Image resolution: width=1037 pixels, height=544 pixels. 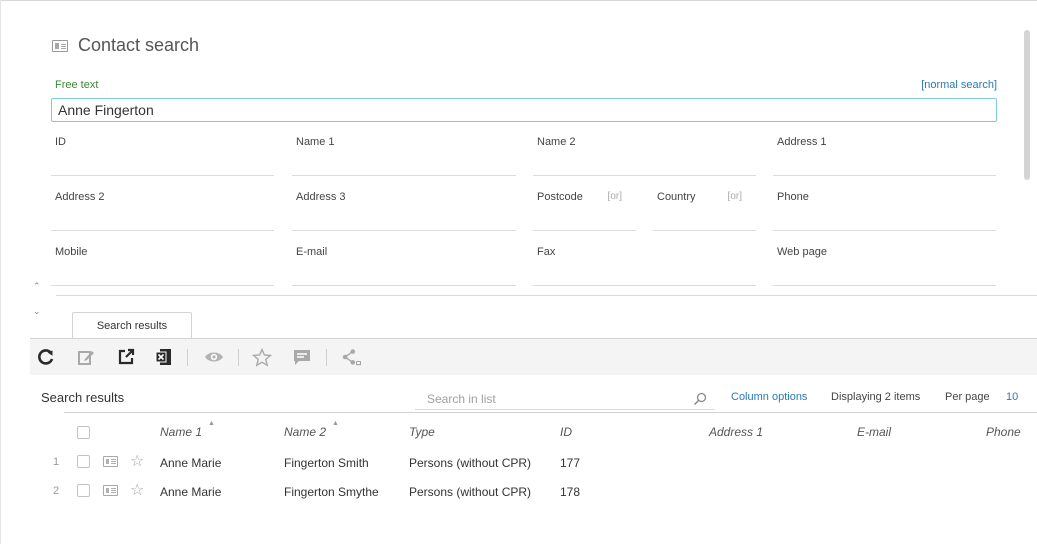 I want to click on column-header-label: Name 1, so click(x=181, y=432).